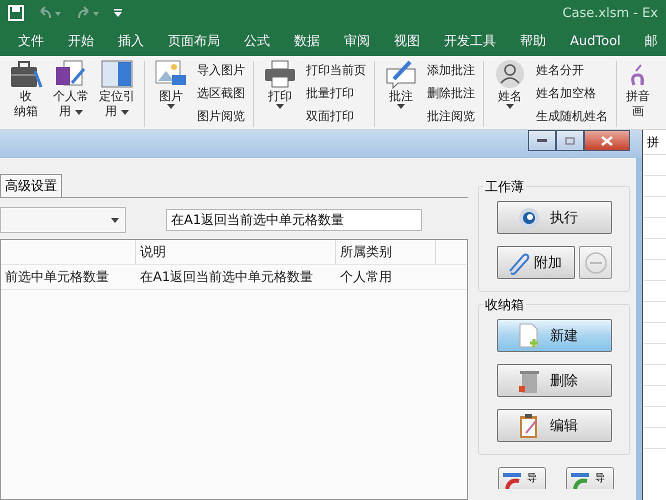  What do you see at coordinates (536, 262) in the screenshot?
I see `action-button: 附加` at bounding box center [536, 262].